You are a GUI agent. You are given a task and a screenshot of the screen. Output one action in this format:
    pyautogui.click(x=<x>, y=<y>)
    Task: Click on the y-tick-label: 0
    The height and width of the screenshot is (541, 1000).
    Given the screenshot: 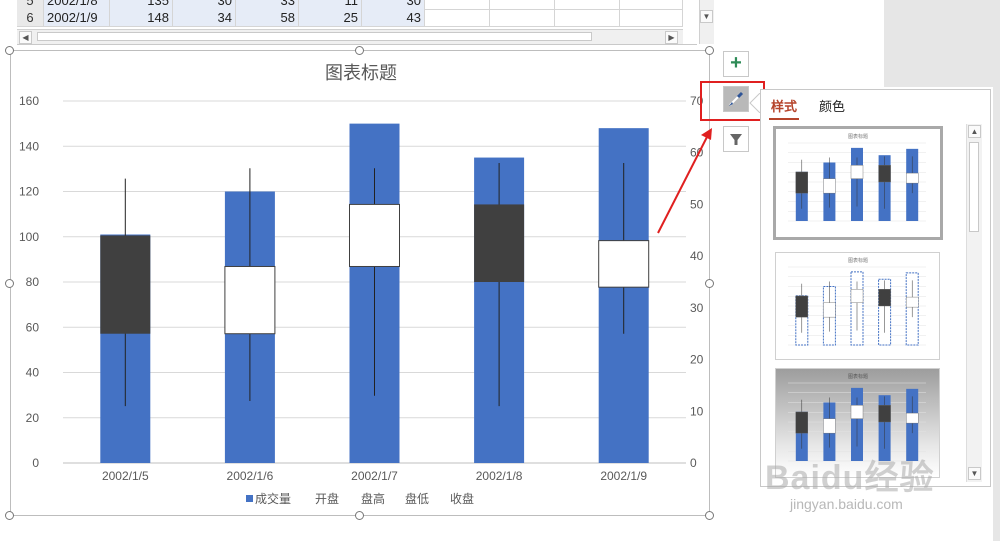 What is the action you would take?
    pyautogui.click(x=35, y=463)
    